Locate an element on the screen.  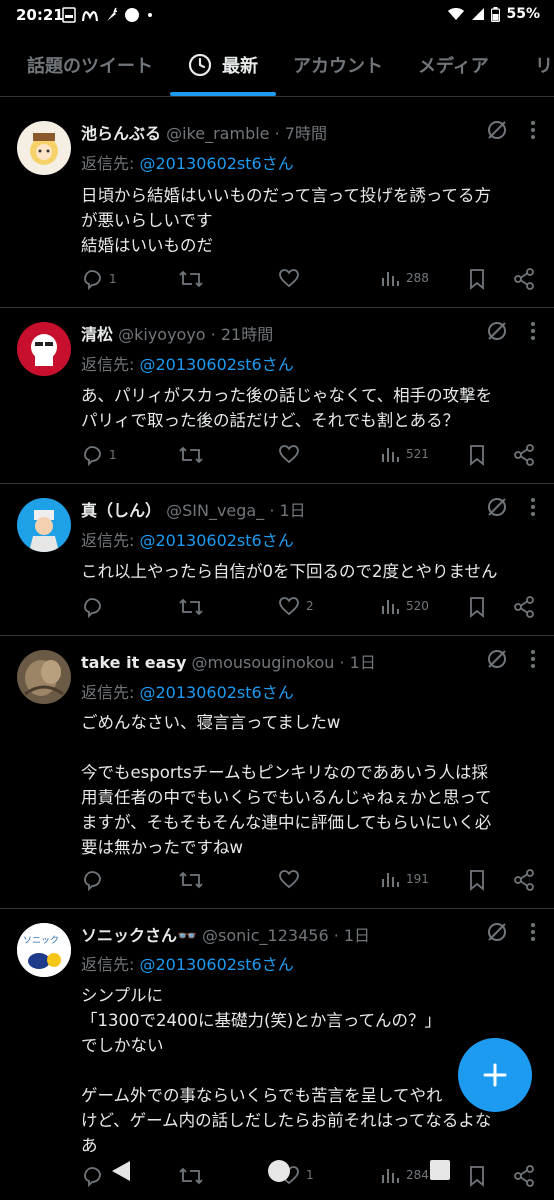
status-bar: 20:21 55% is located at coordinates (277, 17).